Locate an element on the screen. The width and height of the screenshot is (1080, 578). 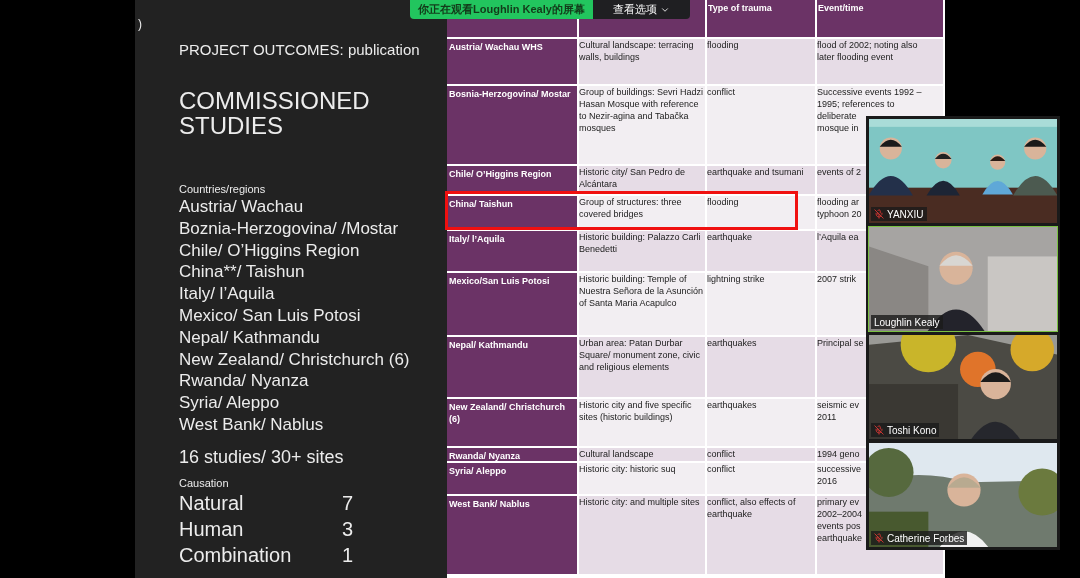
site-cell: Italy/ l’Aquila is located at coordinates (512, 251).